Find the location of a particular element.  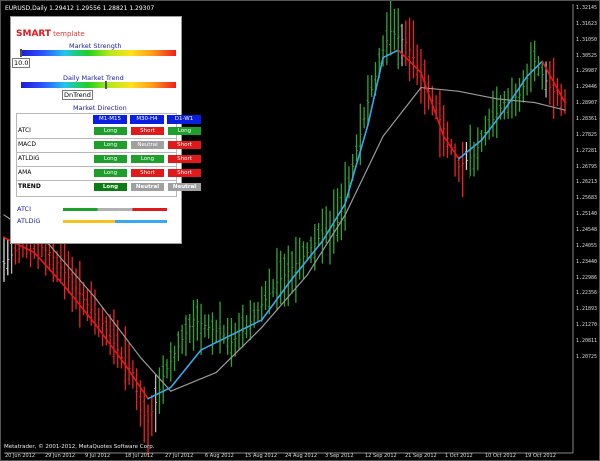

row-label-atci: ATCI is located at coordinates (24, 130).